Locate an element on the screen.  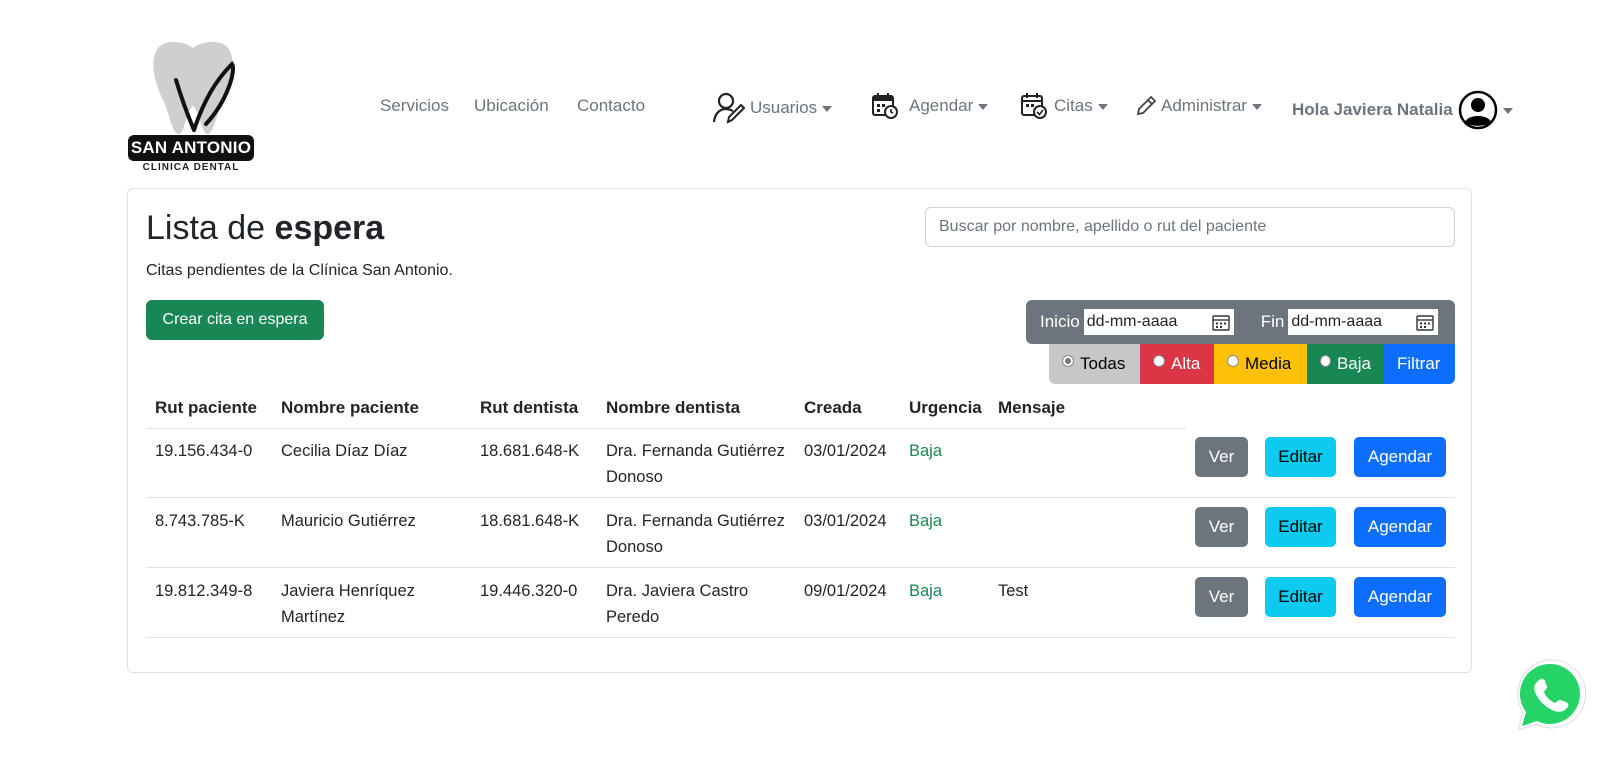
create-waitlist-appointment-button: Crear cita en espera is located at coordinates (235, 320).